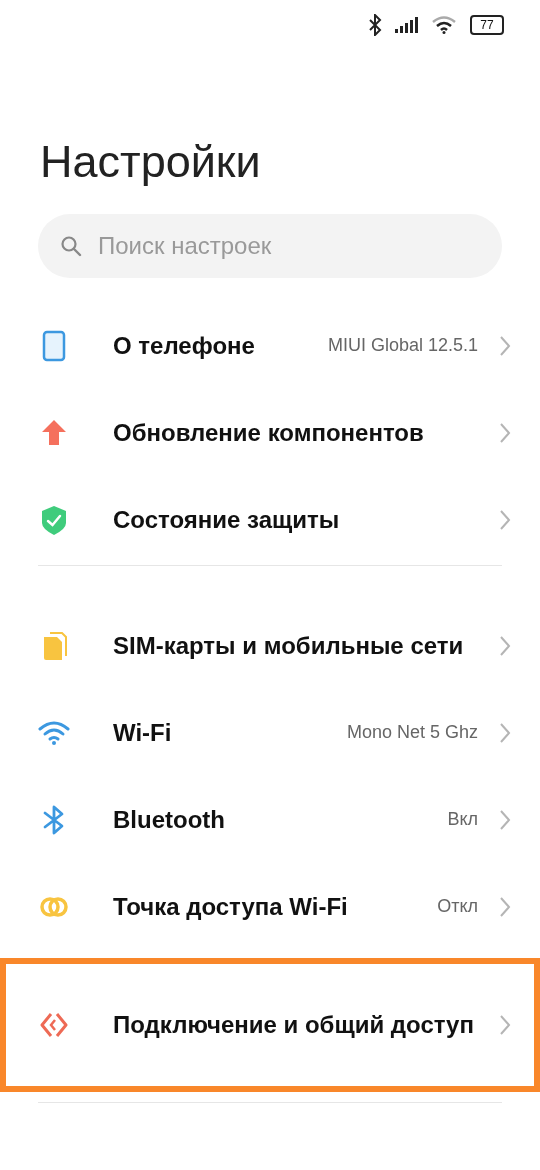 Image resolution: width=540 pixels, height=1170 pixels. What do you see at coordinates (270, 645) in the screenshot?
I see `settings-row: SIM-карты и мобильные сети` at bounding box center [270, 645].